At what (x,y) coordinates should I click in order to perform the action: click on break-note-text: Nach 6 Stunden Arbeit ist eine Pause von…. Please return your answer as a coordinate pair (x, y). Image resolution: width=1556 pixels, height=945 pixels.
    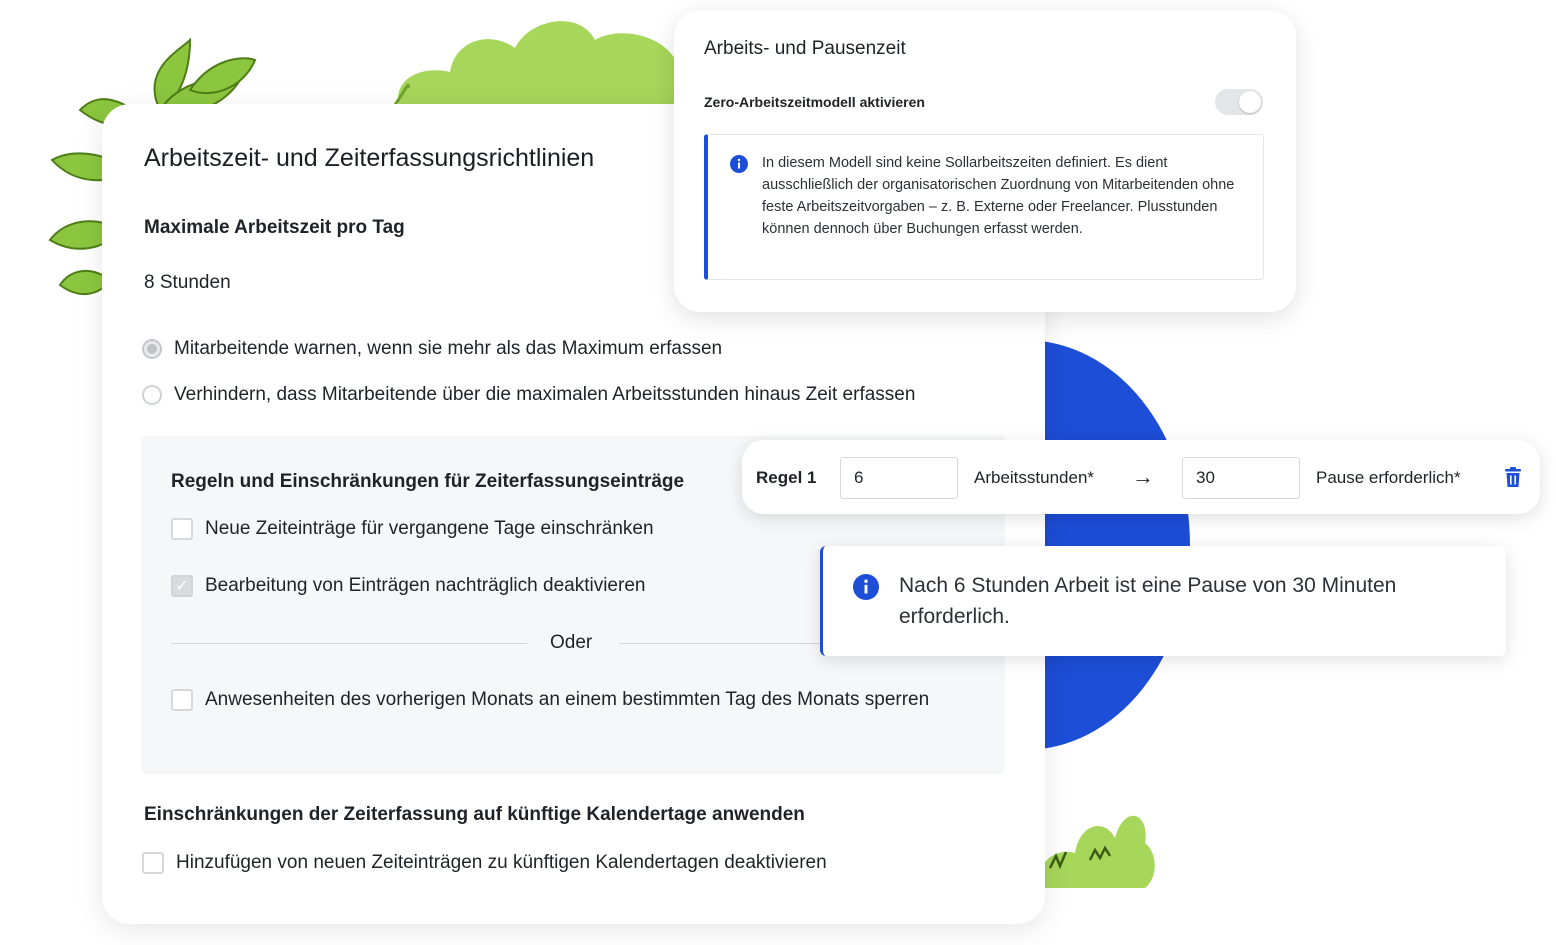
    Looking at the image, I should click on (1148, 601).